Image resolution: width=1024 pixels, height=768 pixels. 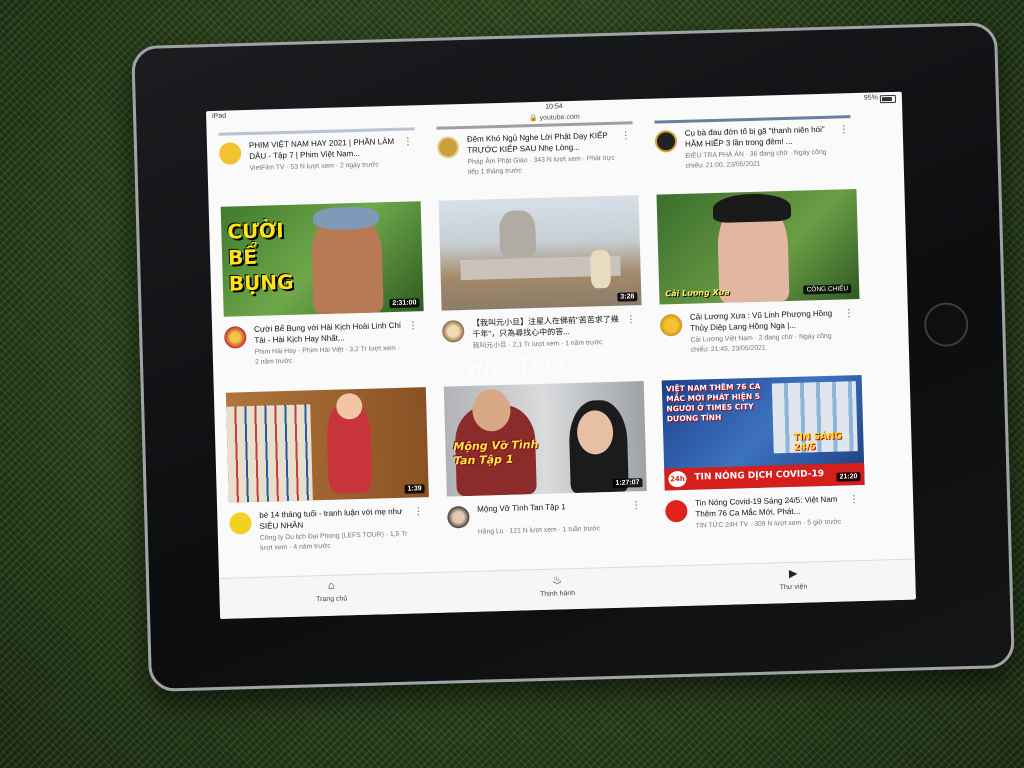 I want to click on watermark: chợTỐT, so click(x=518, y=365).